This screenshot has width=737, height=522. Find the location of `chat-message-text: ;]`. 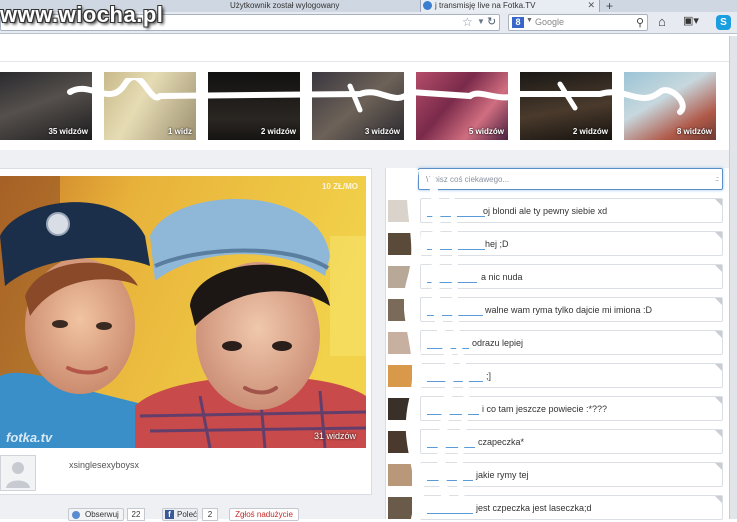

chat-message-text: ;] is located at coordinates (489, 376).